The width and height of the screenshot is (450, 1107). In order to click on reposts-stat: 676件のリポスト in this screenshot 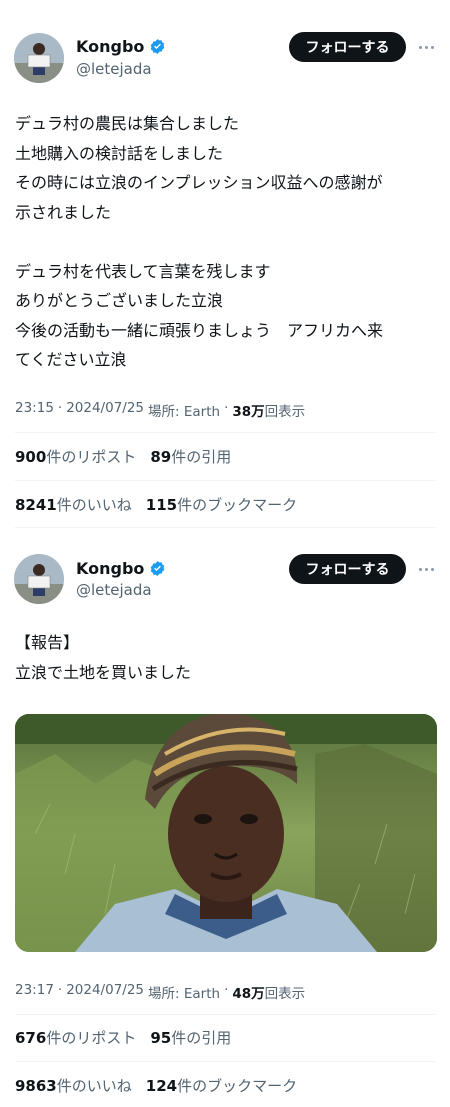, I will do `click(75, 1037)`.